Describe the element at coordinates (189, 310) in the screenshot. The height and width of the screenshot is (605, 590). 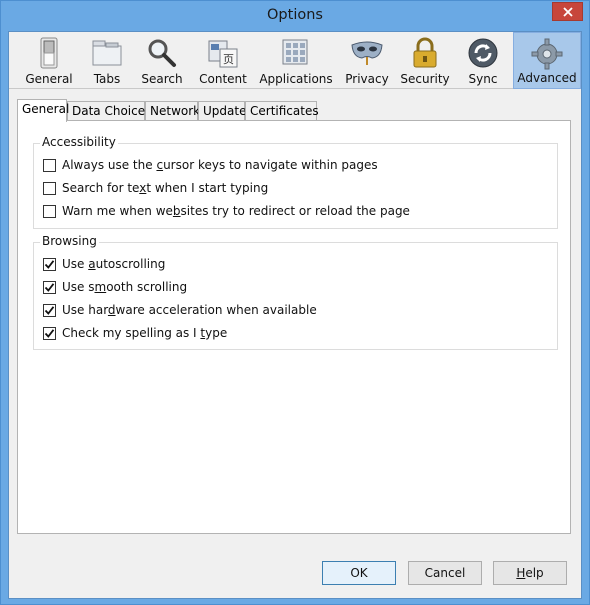
I see `checkbox-label: Use hardware acceleration when available` at that location.